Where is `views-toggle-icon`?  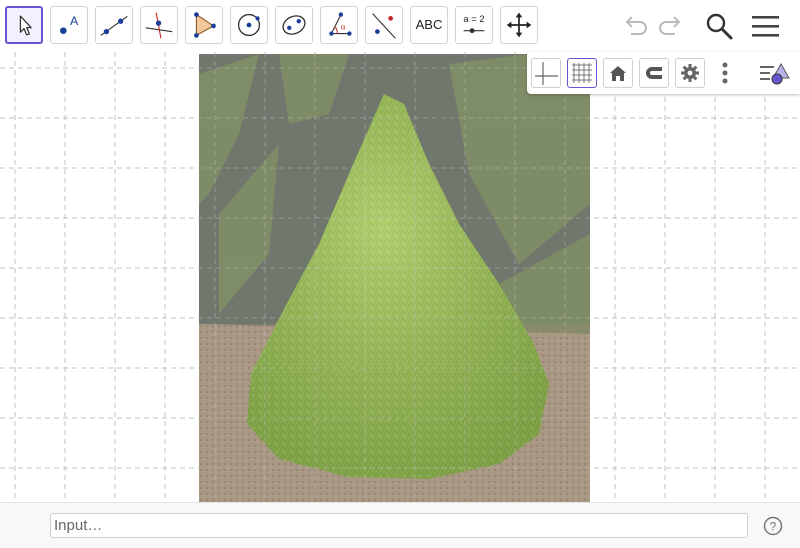 views-toggle-icon is located at coordinates (775, 73).